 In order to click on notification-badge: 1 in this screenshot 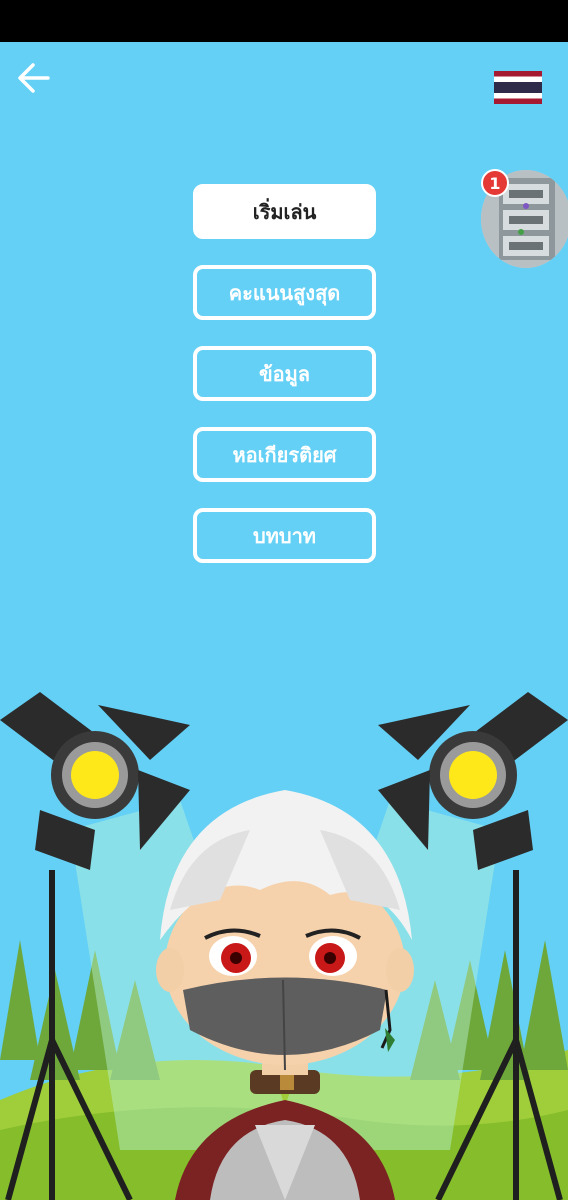, I will do `click(495, 183)`.